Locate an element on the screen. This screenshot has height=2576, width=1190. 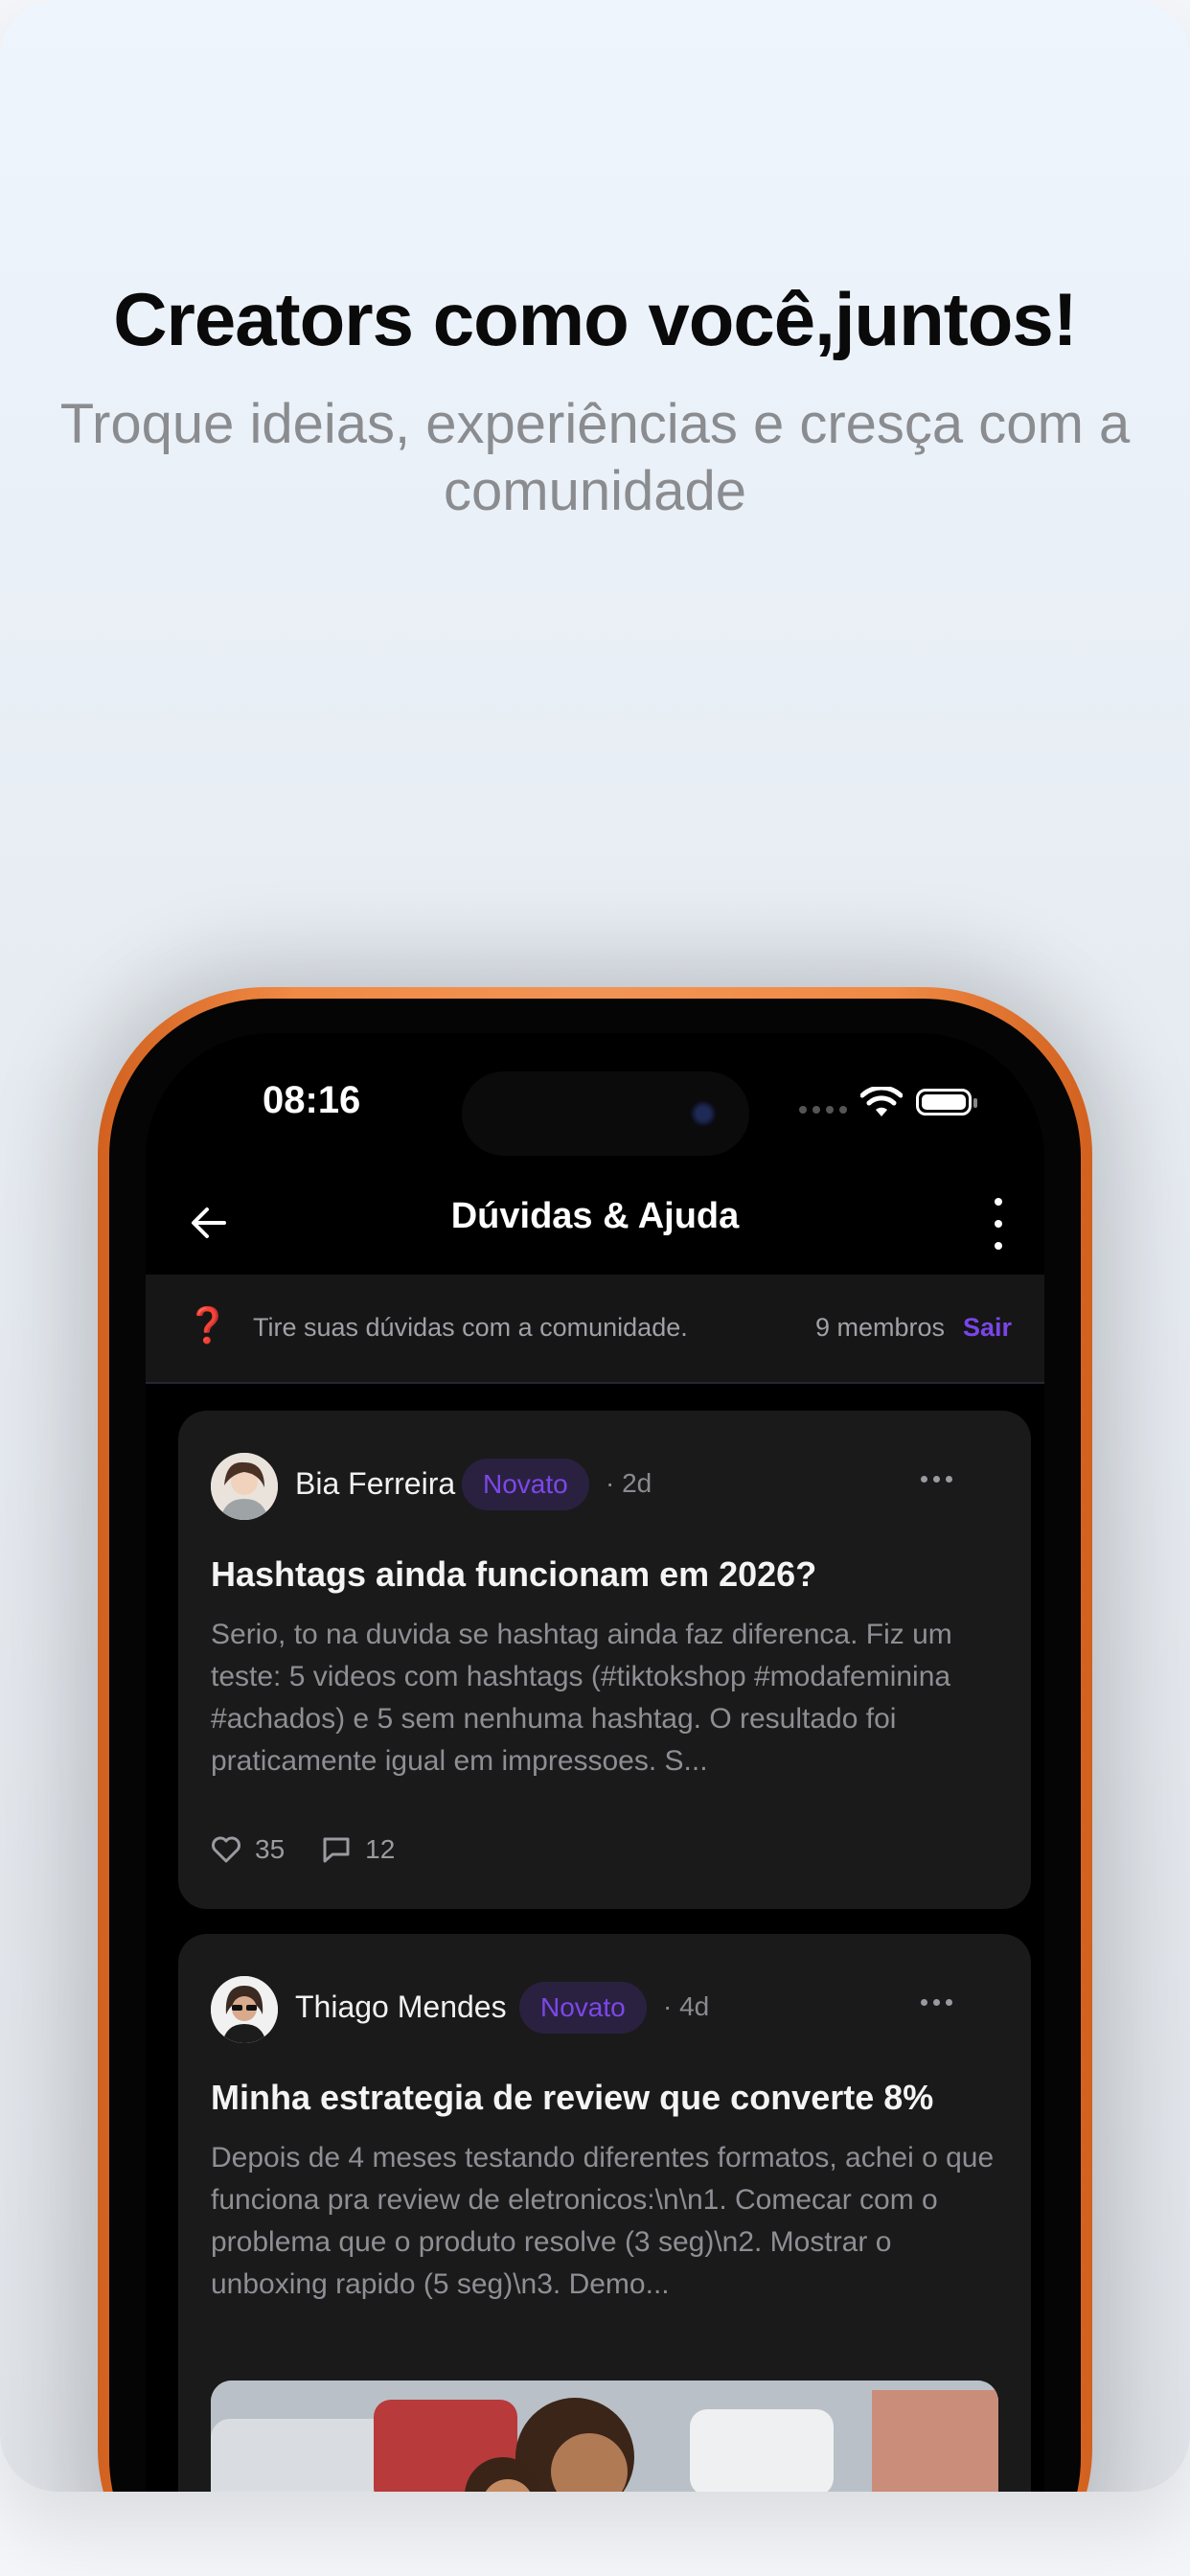
nav-bar: Dúvidas & Ajuda is located at coordinates (595, 1220).